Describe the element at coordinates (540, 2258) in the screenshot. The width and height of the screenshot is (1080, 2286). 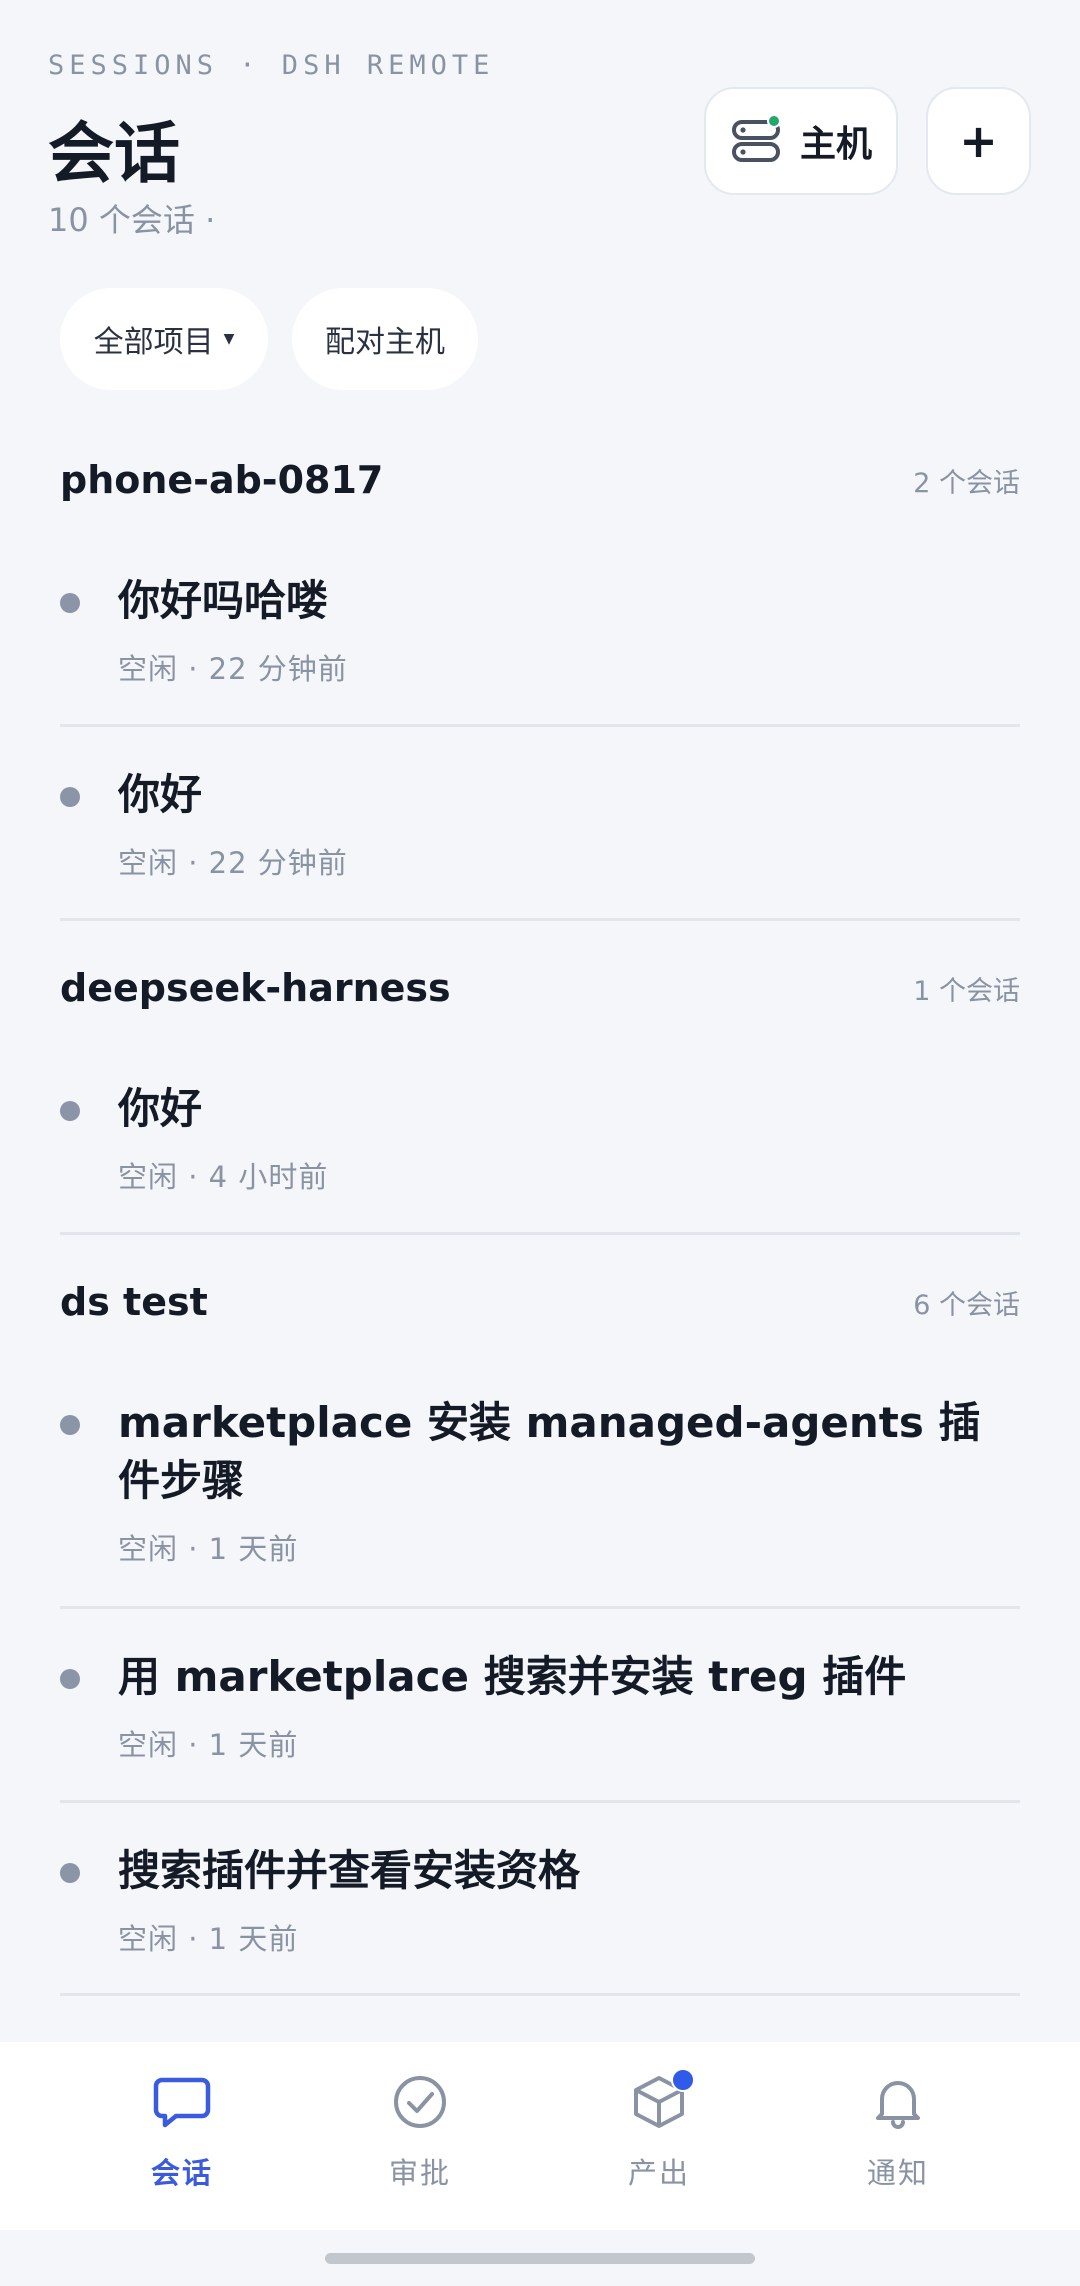
I see `home-indicator` at that location.